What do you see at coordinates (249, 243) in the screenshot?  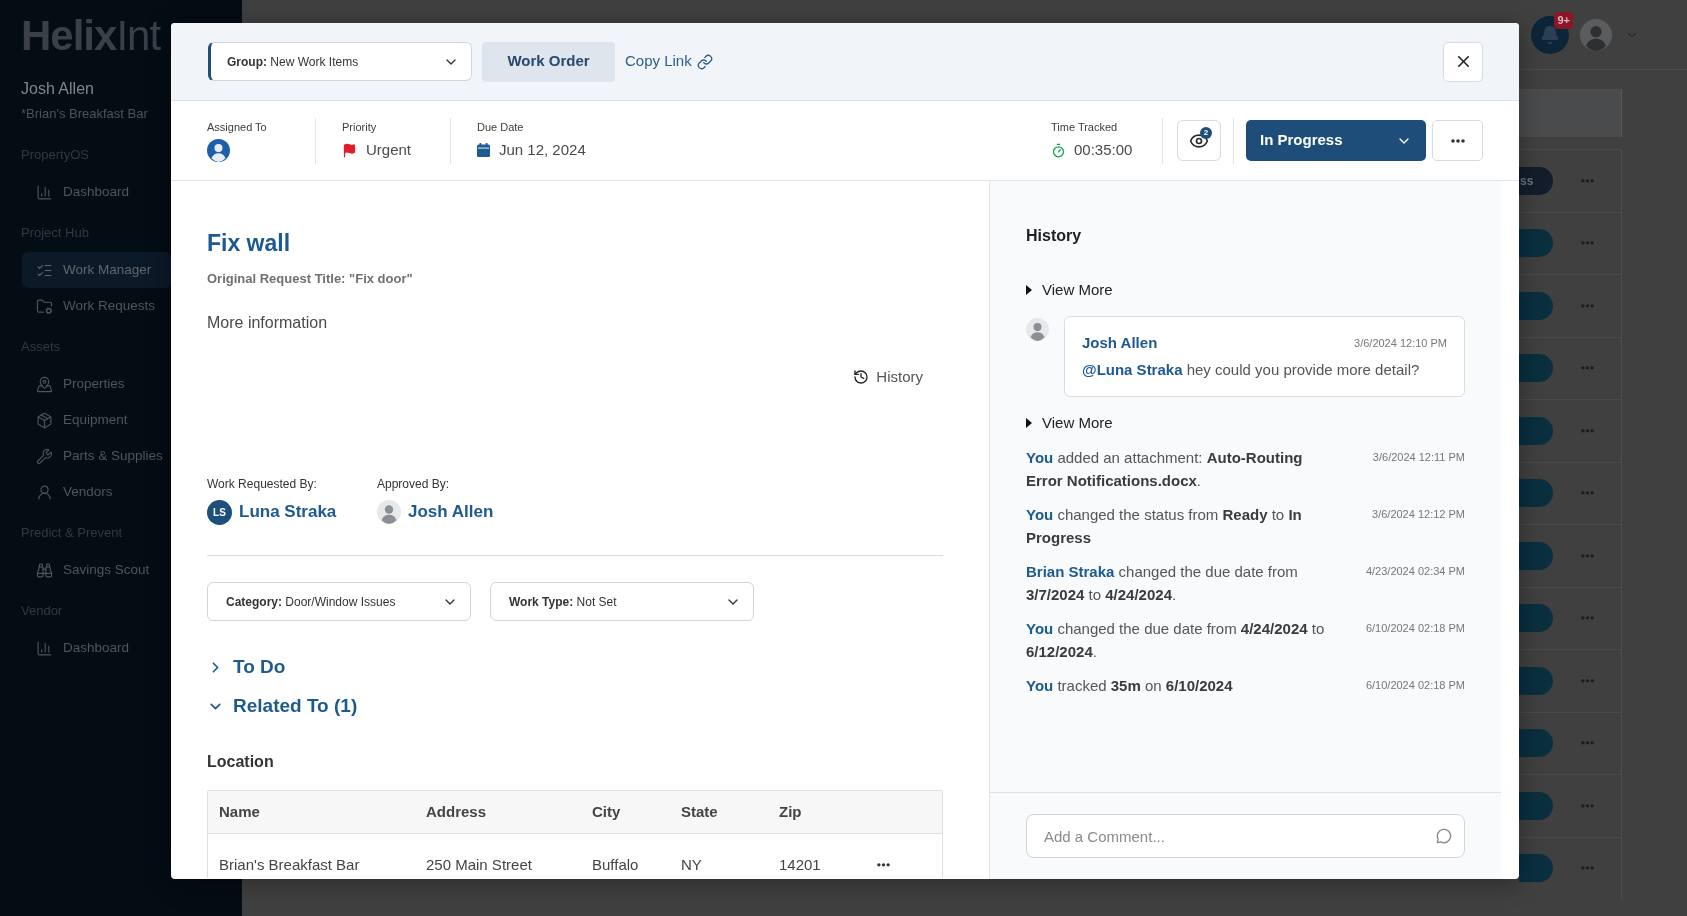 I see `work-order-title: Fix wall` at bounding box center [249, 243].